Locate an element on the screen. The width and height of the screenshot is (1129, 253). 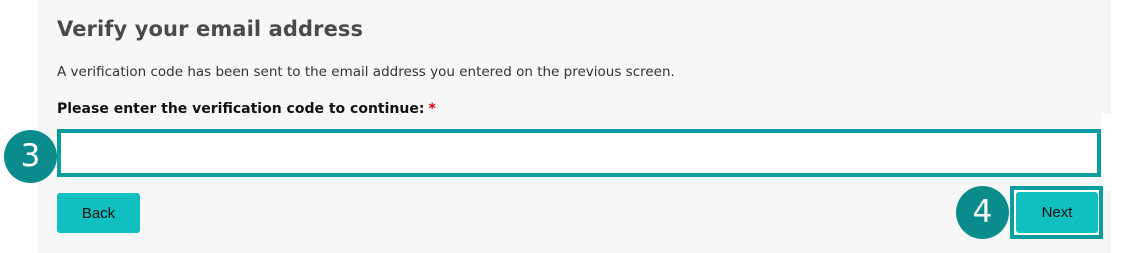
highlight-backdrop is located at coordinates (1115, 152).